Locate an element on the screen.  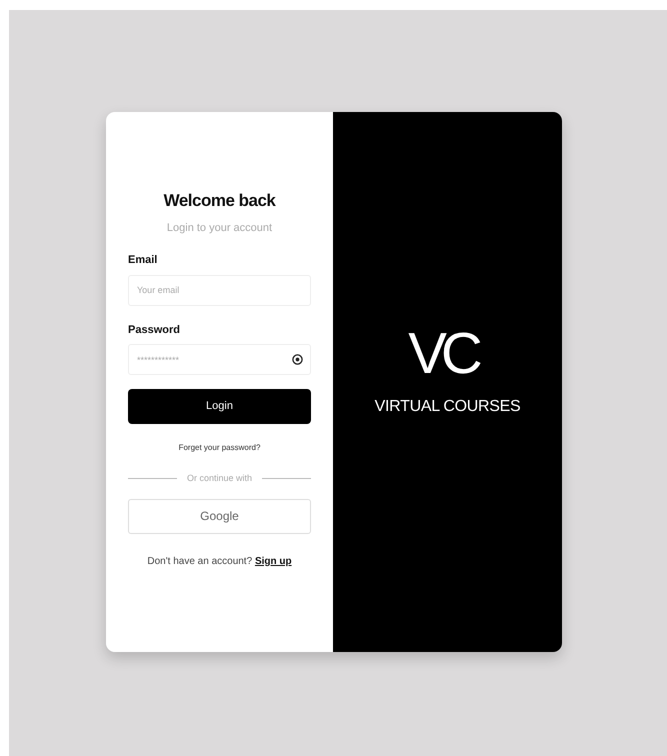
field-label: Email is located at coordinates (143, 260).